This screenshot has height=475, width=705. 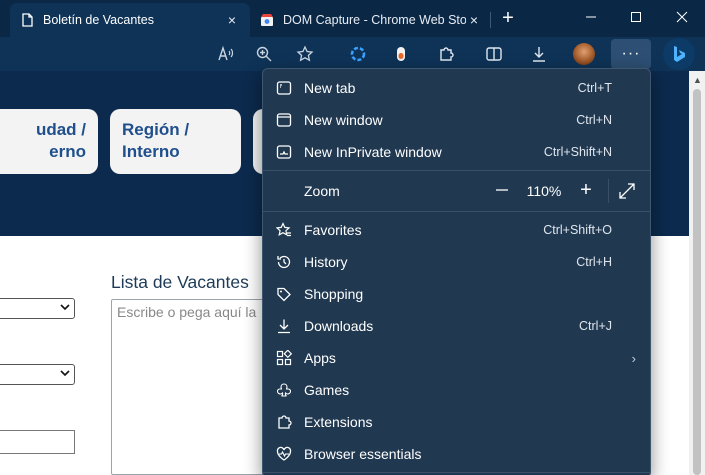 I want to click on menu-item-label: New window, so click(x=343, y=120).